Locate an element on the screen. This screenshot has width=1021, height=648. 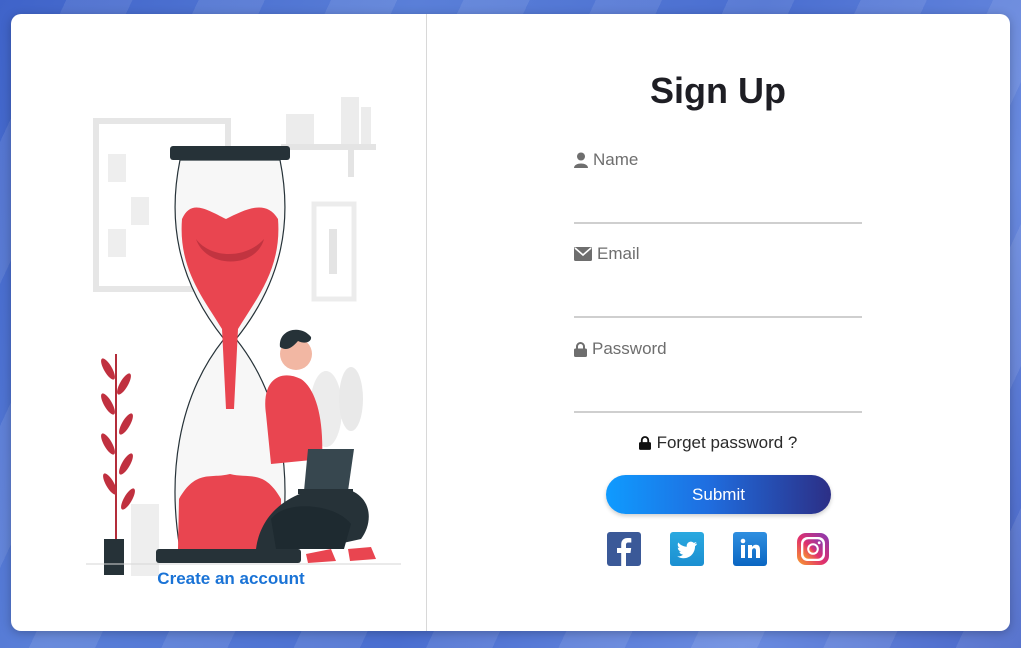
password-label-text: Password is located at coordinates (629, 348).